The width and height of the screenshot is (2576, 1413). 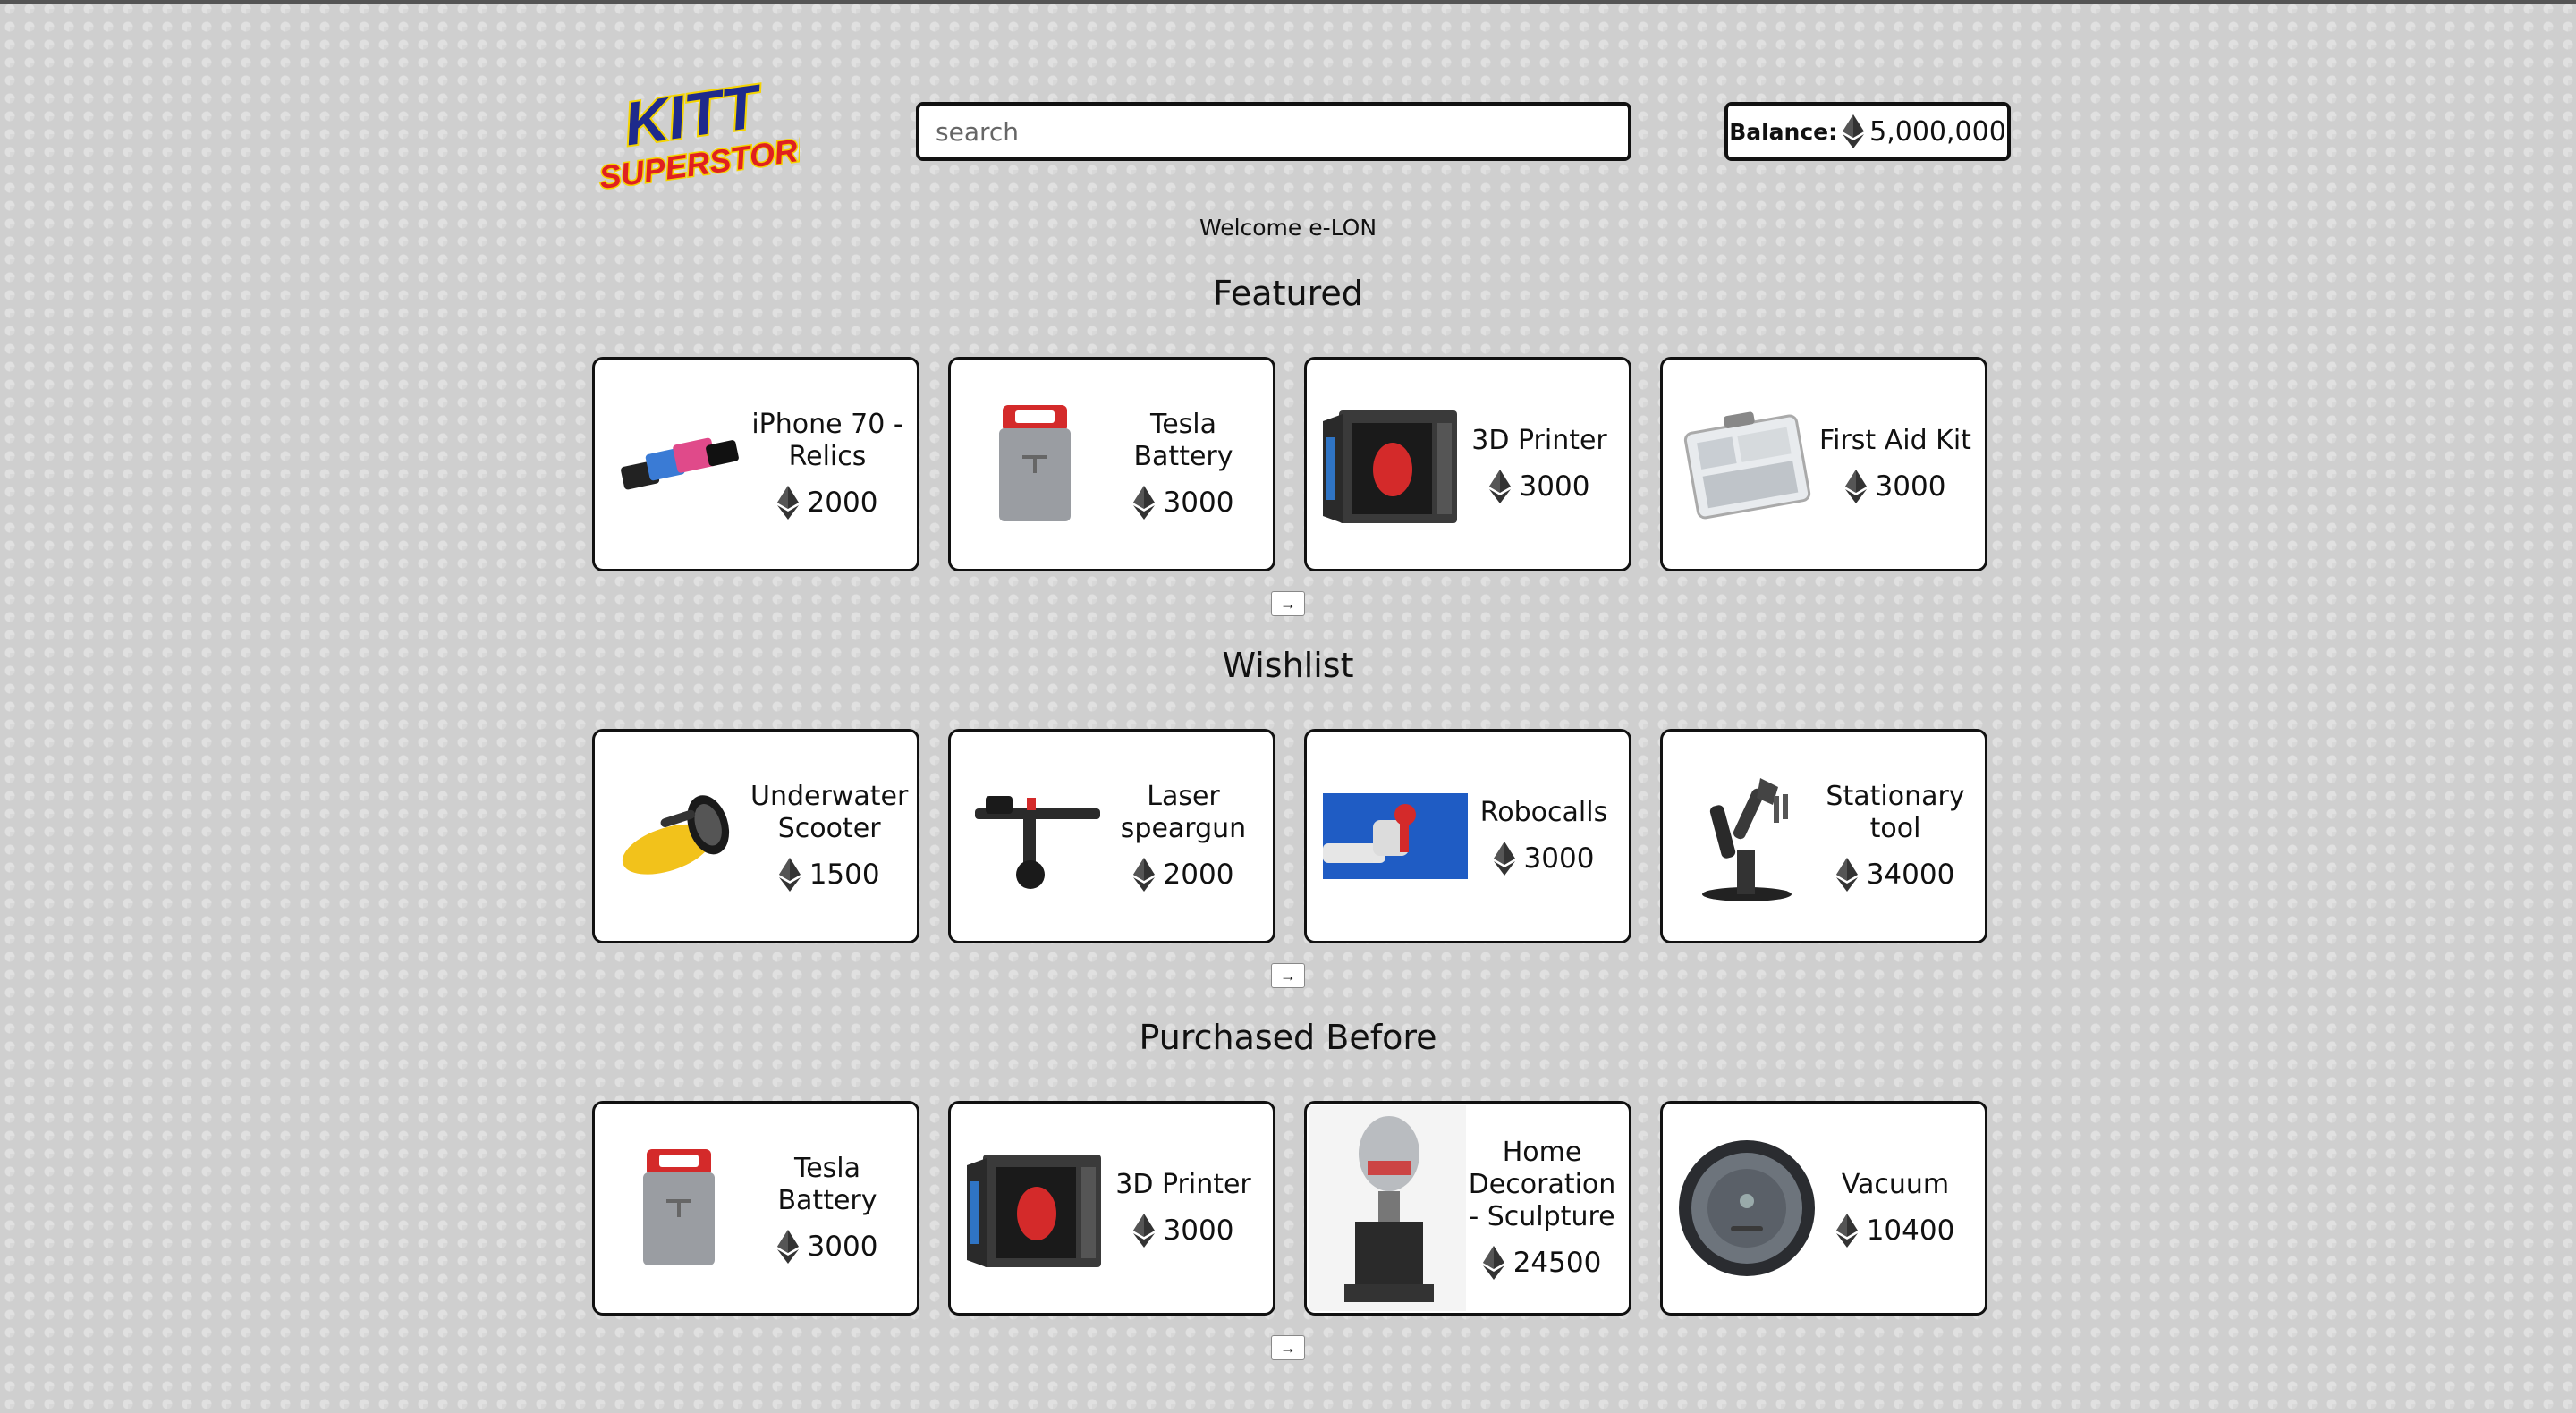 I want to click on product-name: Robocalls, so click(x=1543, y=812).